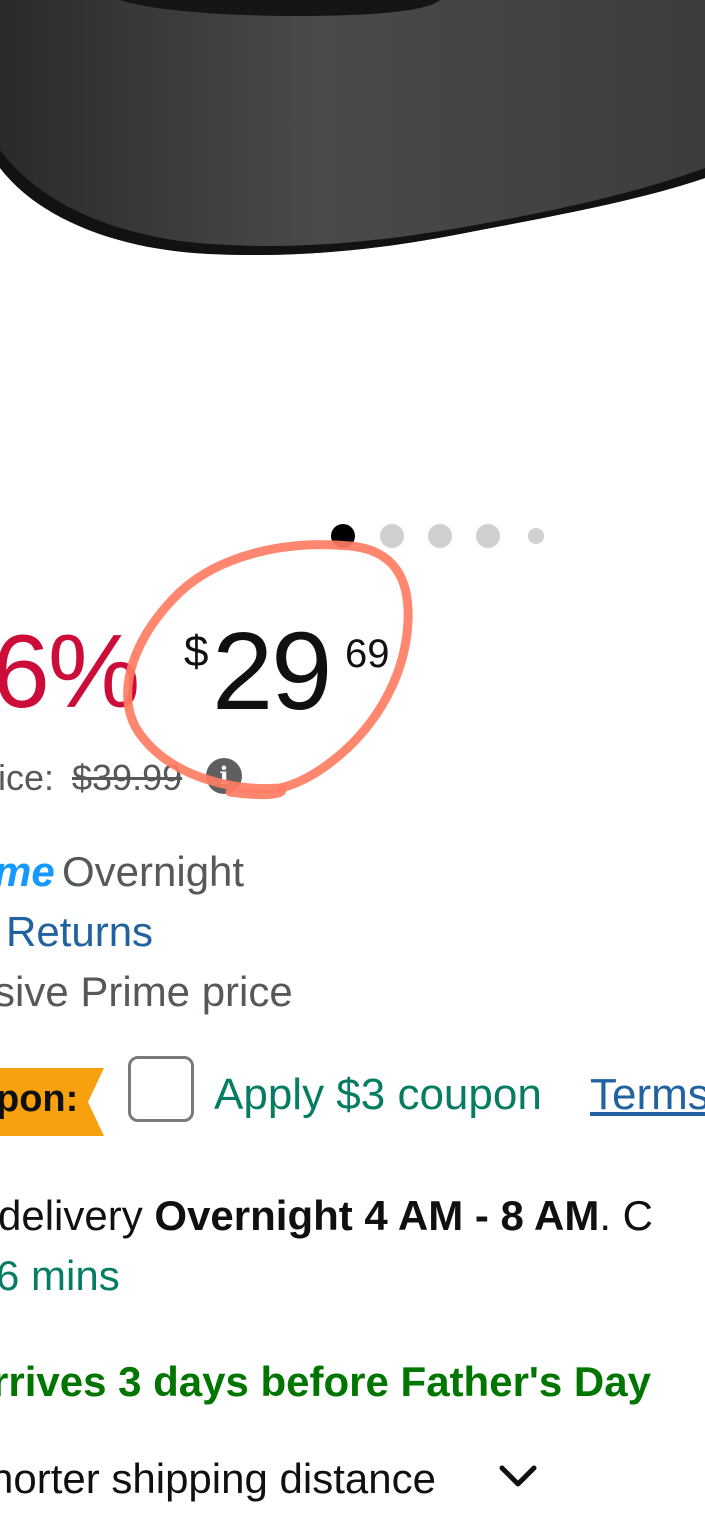 The width and height of the screenshot is (705, 1528). What do you see at coordinates (146, 991) in the screenshot?
I see `exclusive-prime-price-text: sive Prime price` at bounding box center [146, 991].